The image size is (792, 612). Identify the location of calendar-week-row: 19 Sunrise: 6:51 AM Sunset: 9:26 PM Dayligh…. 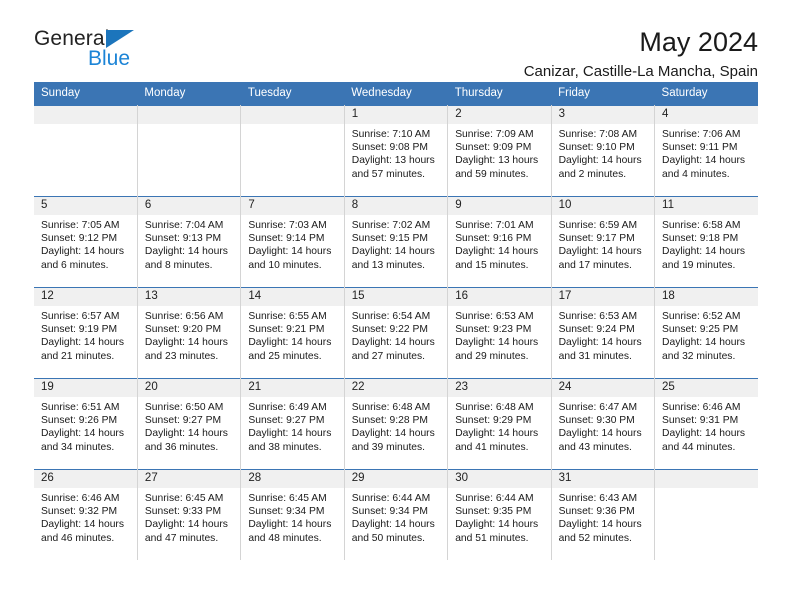
(396, 424).